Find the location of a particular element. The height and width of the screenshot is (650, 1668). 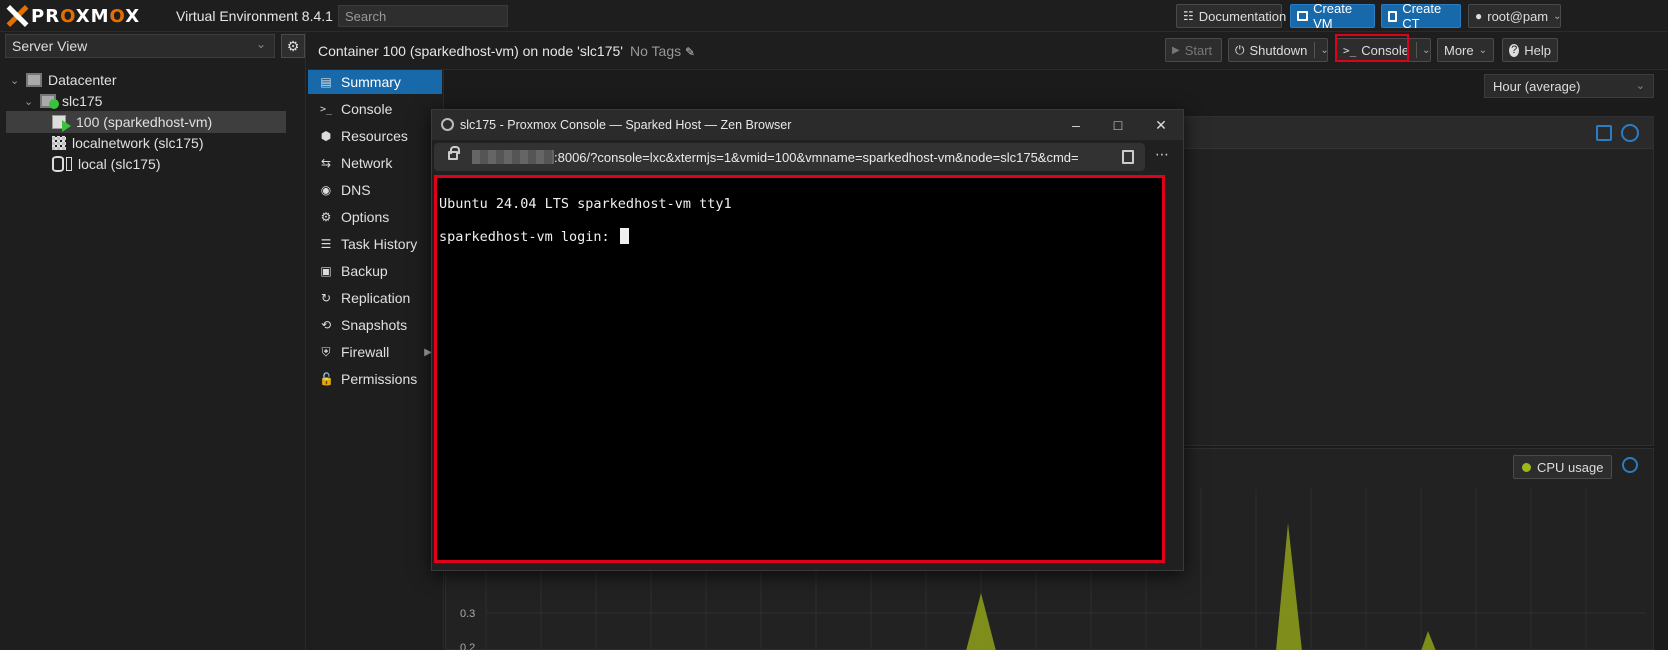

proxmox-logo: PROXMOX is located at coordinates (73, 16).